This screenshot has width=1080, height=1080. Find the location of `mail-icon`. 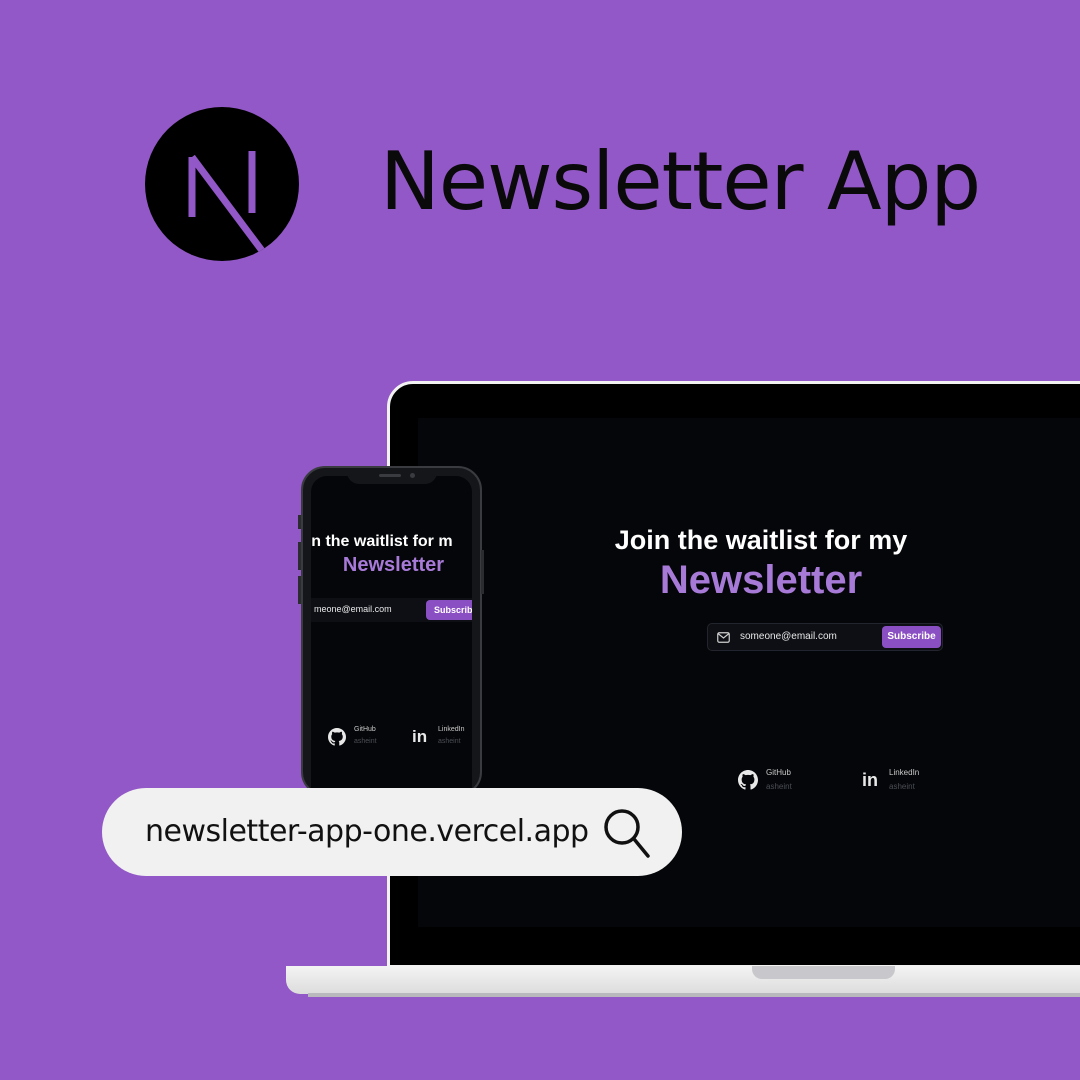

mail-icon is located at coordinates (723, 637).